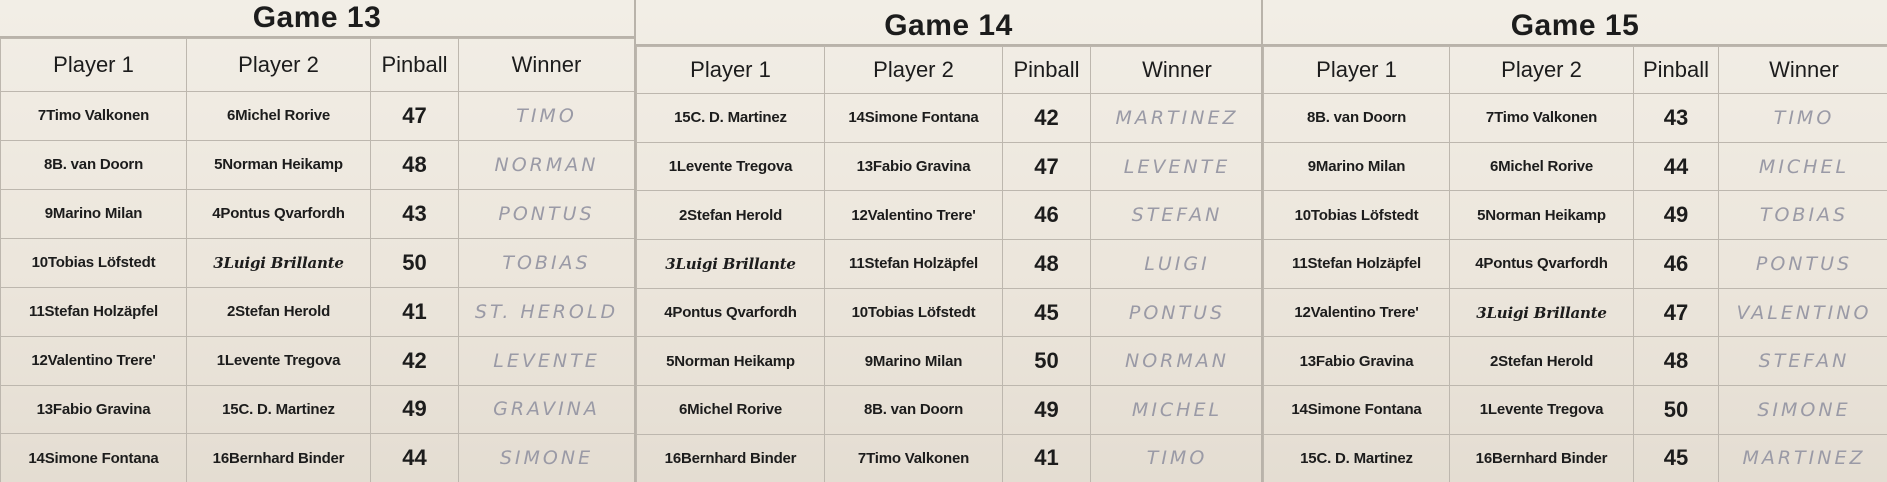  Describe the element at coordinates (950, 457) in the screenshot. I see `table-row: 16Bernhard Binder 7Timo Valkonen 41 TIMO` at that location.